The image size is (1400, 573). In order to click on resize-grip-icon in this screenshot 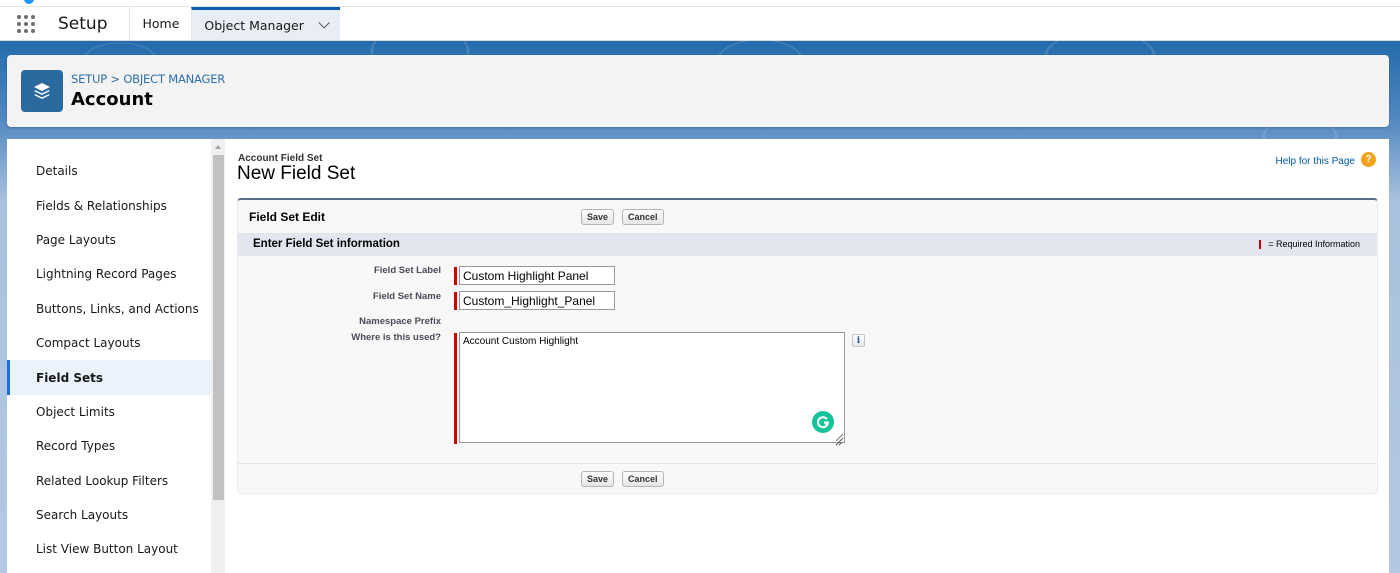, I will do `click(839, 439)`.